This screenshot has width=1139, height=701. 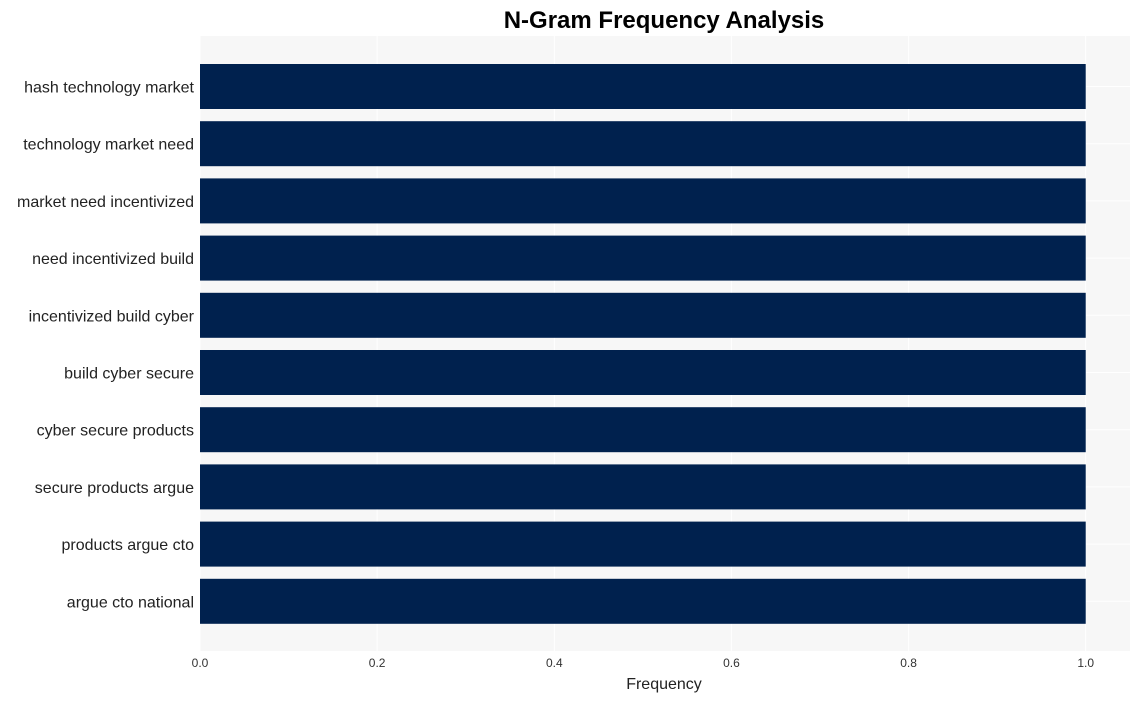 I want to click on x-tick-label: 0.6, so click(x=731, y=663).